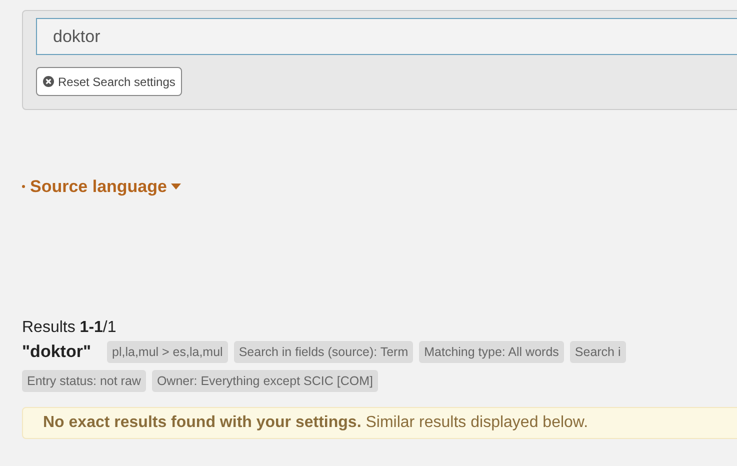 Image resolution: width=737 pixels, height=466 pixels. Describe the element at coordinates (84, 381) in the screenshot. I see `filter-tag: Entry status: not raw` at that location.